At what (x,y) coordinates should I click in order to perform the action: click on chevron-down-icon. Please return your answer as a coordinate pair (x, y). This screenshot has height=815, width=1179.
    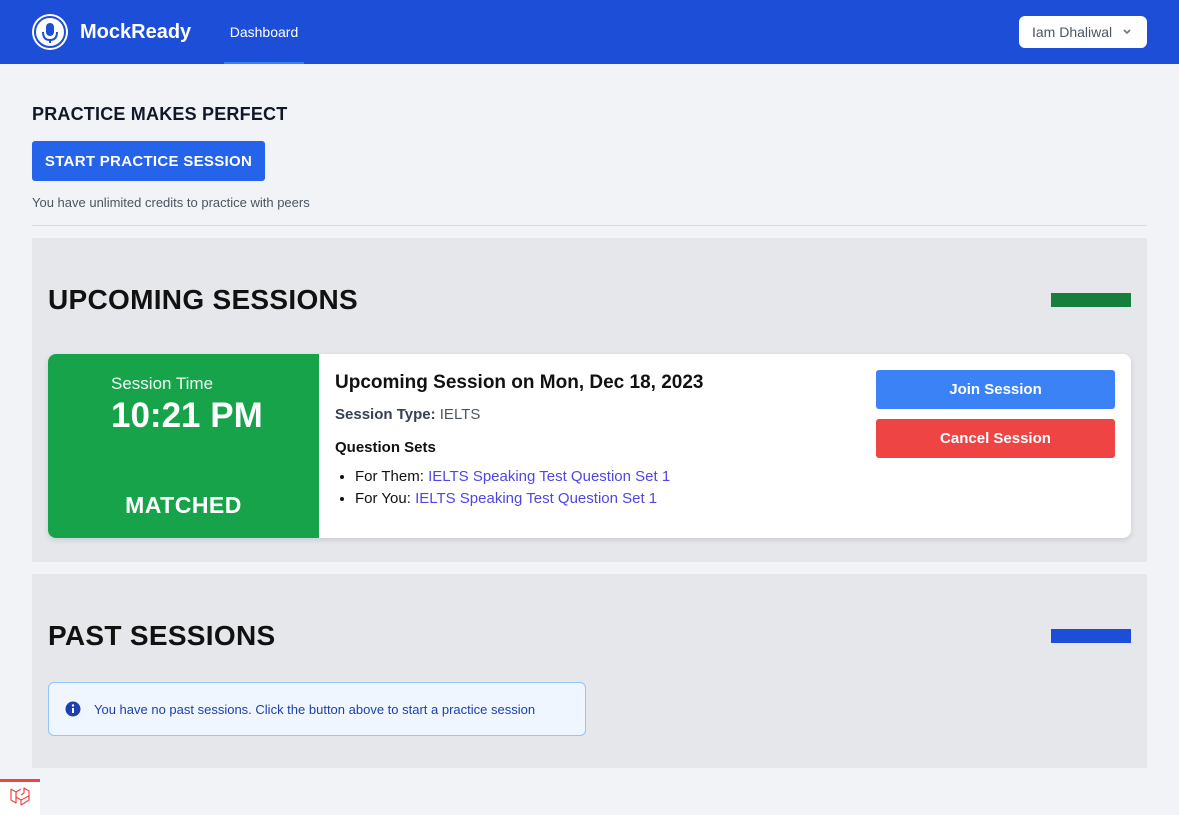
    Looking at the image, I should click on (1127, 32).